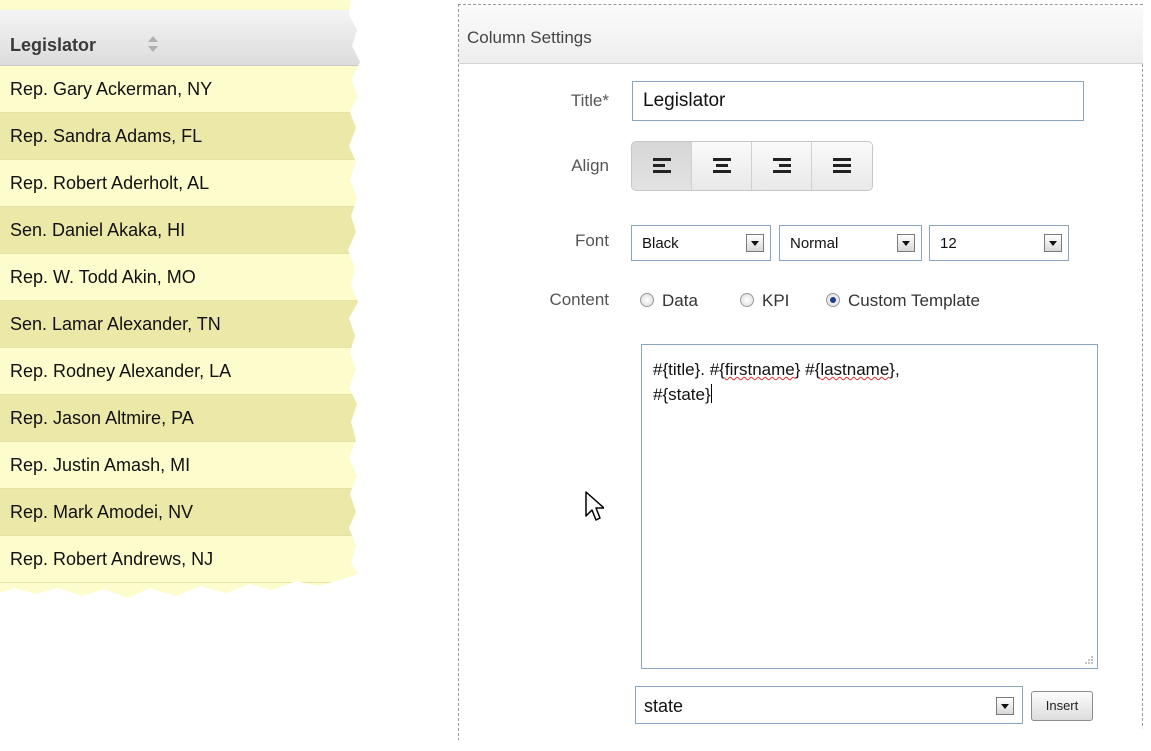 The height and width of the screenshot is (751, 1151). What do you see at coordinates (591, 240) in the screenshot?
I see `font-label: Font` at bounding box center [591, 240].